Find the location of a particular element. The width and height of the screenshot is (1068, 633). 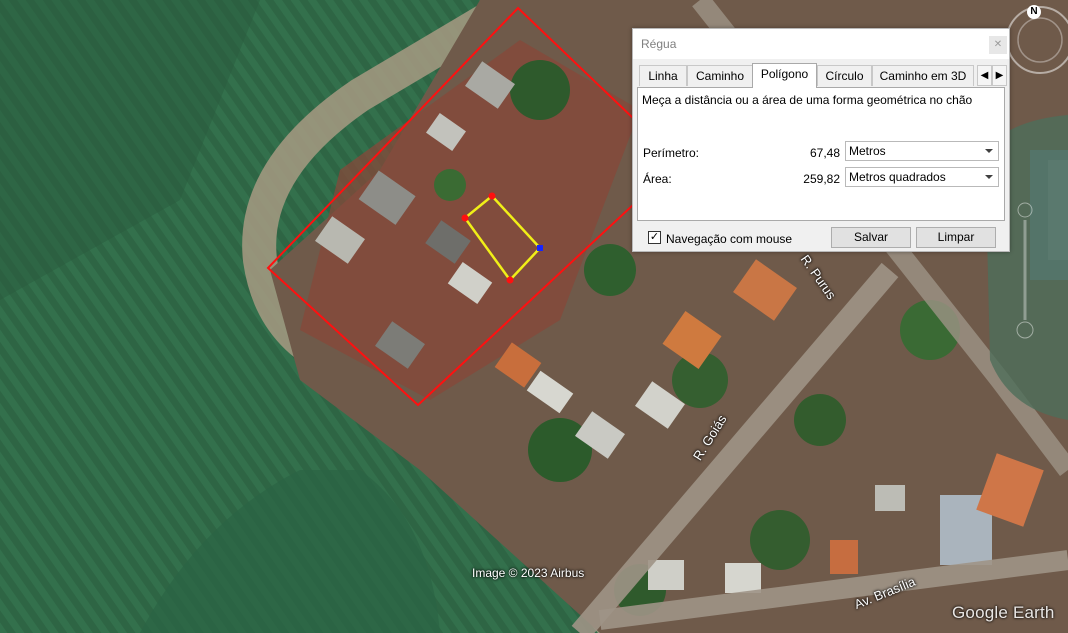

area-value: 259,82 is located at coordinates (821, 179).